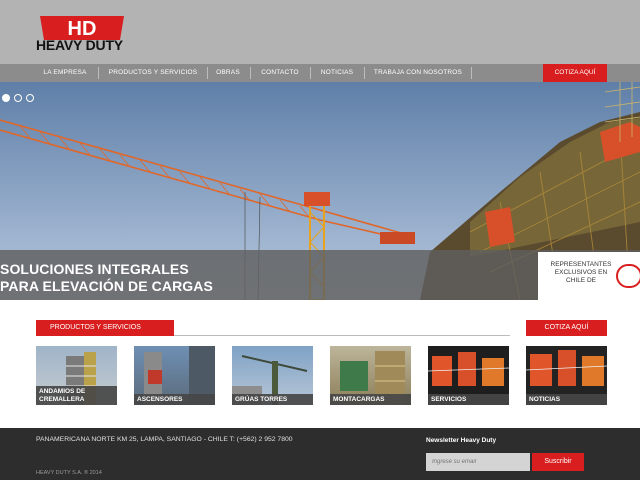 This screenshot has width=640, height=480. I want to click on newsletter-title: Newsletter Heavy Duty, so click(461, 440).